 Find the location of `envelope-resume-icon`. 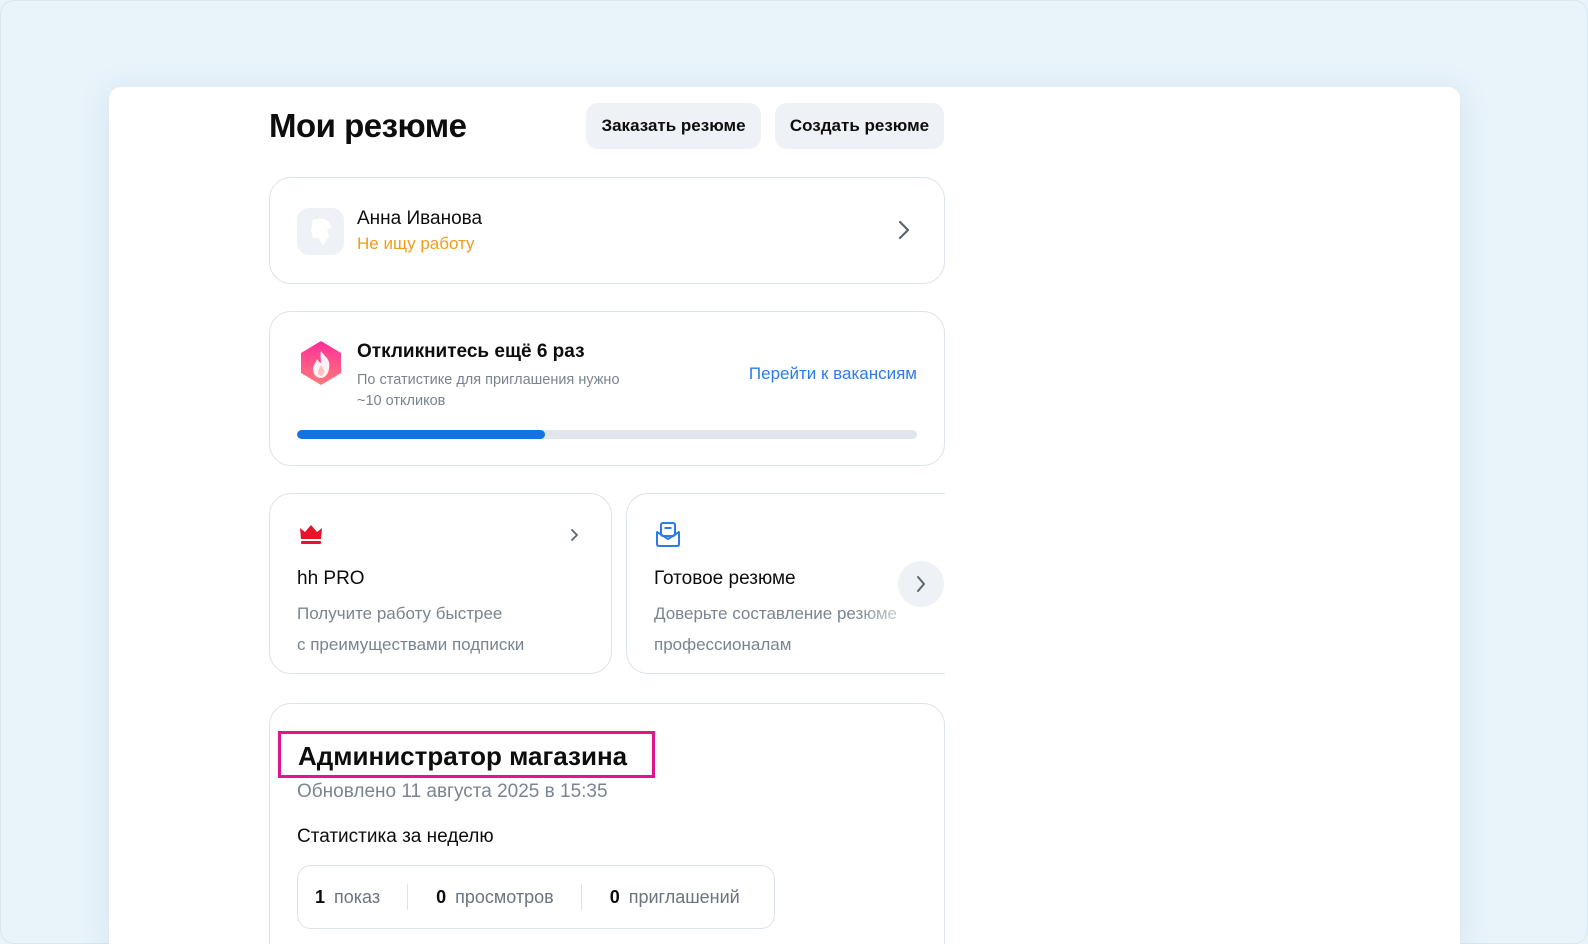

envelope-resume-icon is located at coordinates (668, 534).